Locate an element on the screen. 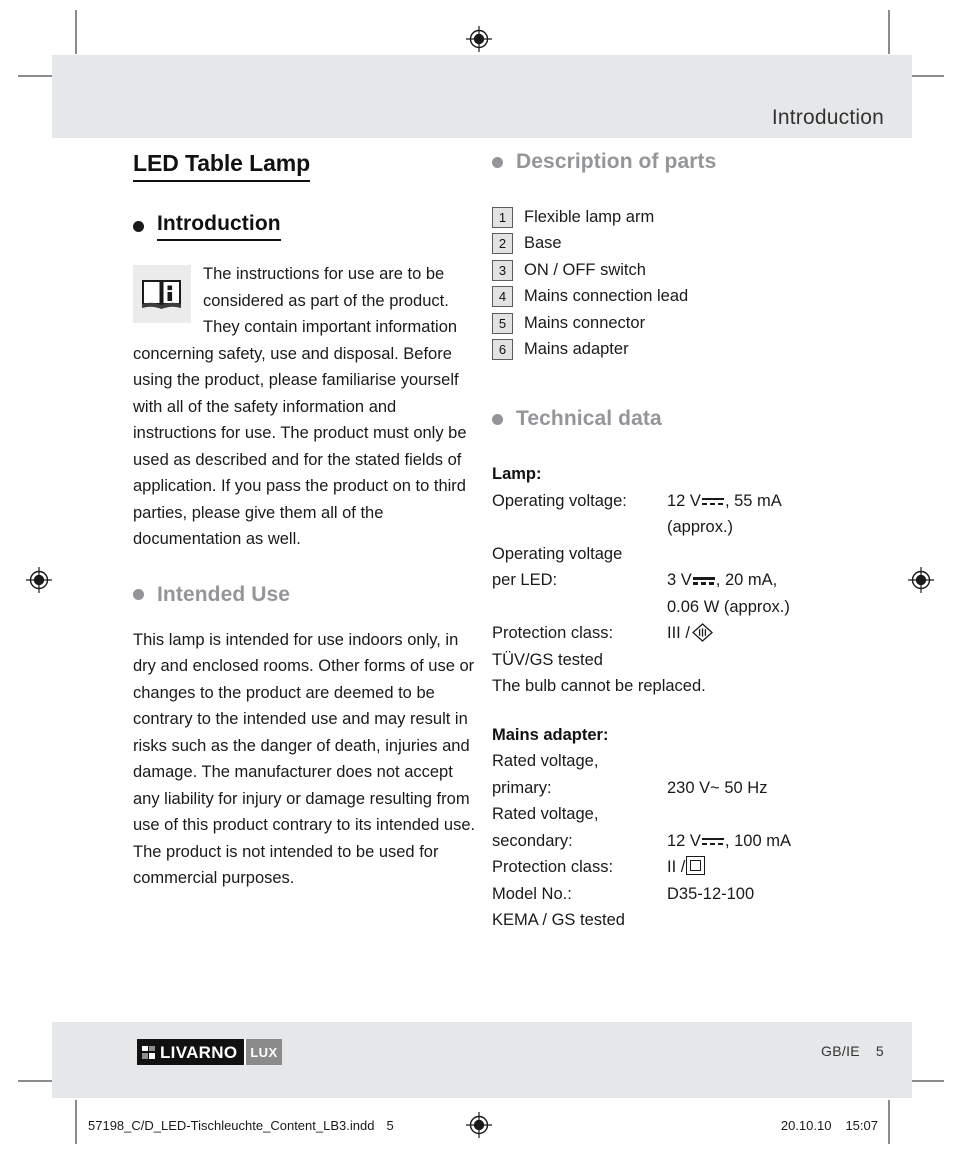  spec-row-operating-voltage-cont: (approx.) is located at coordinates (692, 527).